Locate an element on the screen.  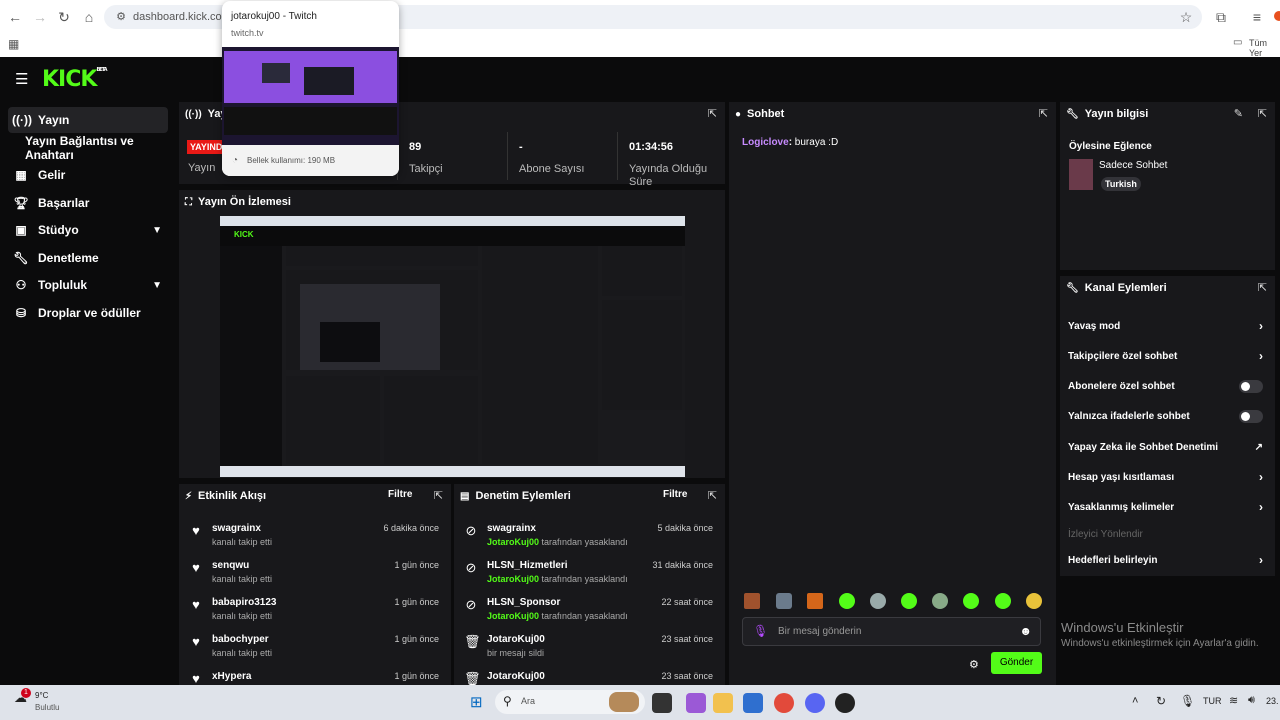
language-indicator: TUR is located at coordinates (1212, 701).